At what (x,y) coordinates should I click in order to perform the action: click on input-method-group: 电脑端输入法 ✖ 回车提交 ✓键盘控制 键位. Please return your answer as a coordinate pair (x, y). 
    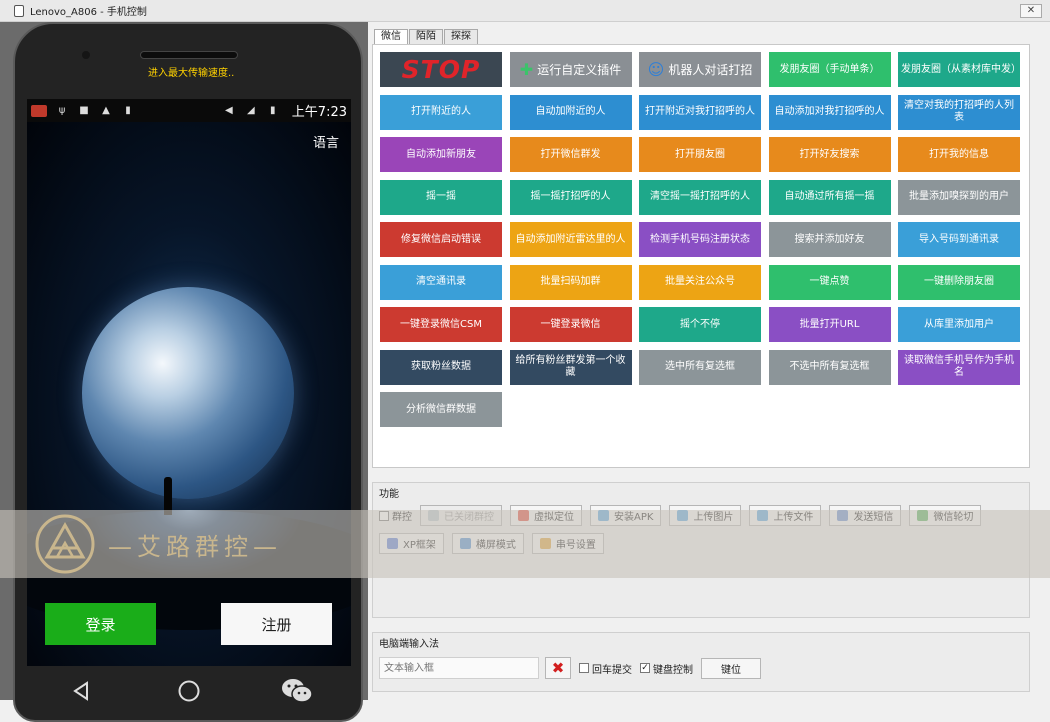
    Looking at the image, I should click on (701, 662).